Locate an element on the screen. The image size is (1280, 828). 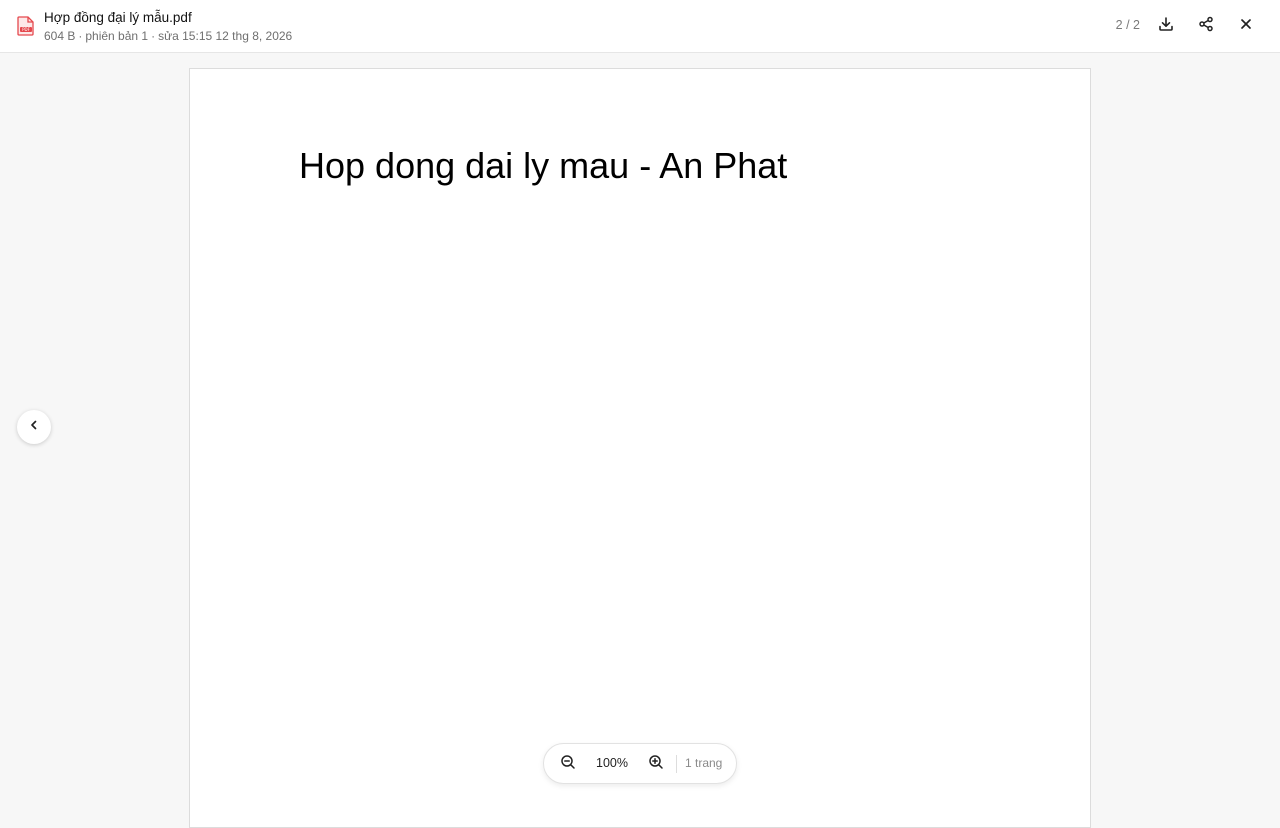
file-position-counter: 2 / 2 is located at coordinates (1127, 25).